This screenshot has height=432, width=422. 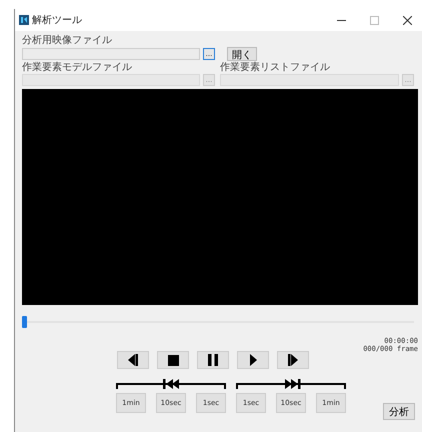 I want to click on step-forward-button, so click(x=293, y=360).